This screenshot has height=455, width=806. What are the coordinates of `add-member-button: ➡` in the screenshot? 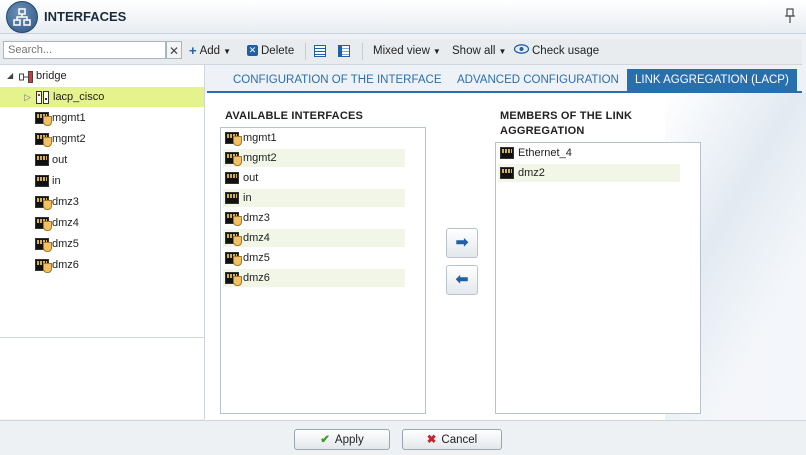 It's located at (462, 243).